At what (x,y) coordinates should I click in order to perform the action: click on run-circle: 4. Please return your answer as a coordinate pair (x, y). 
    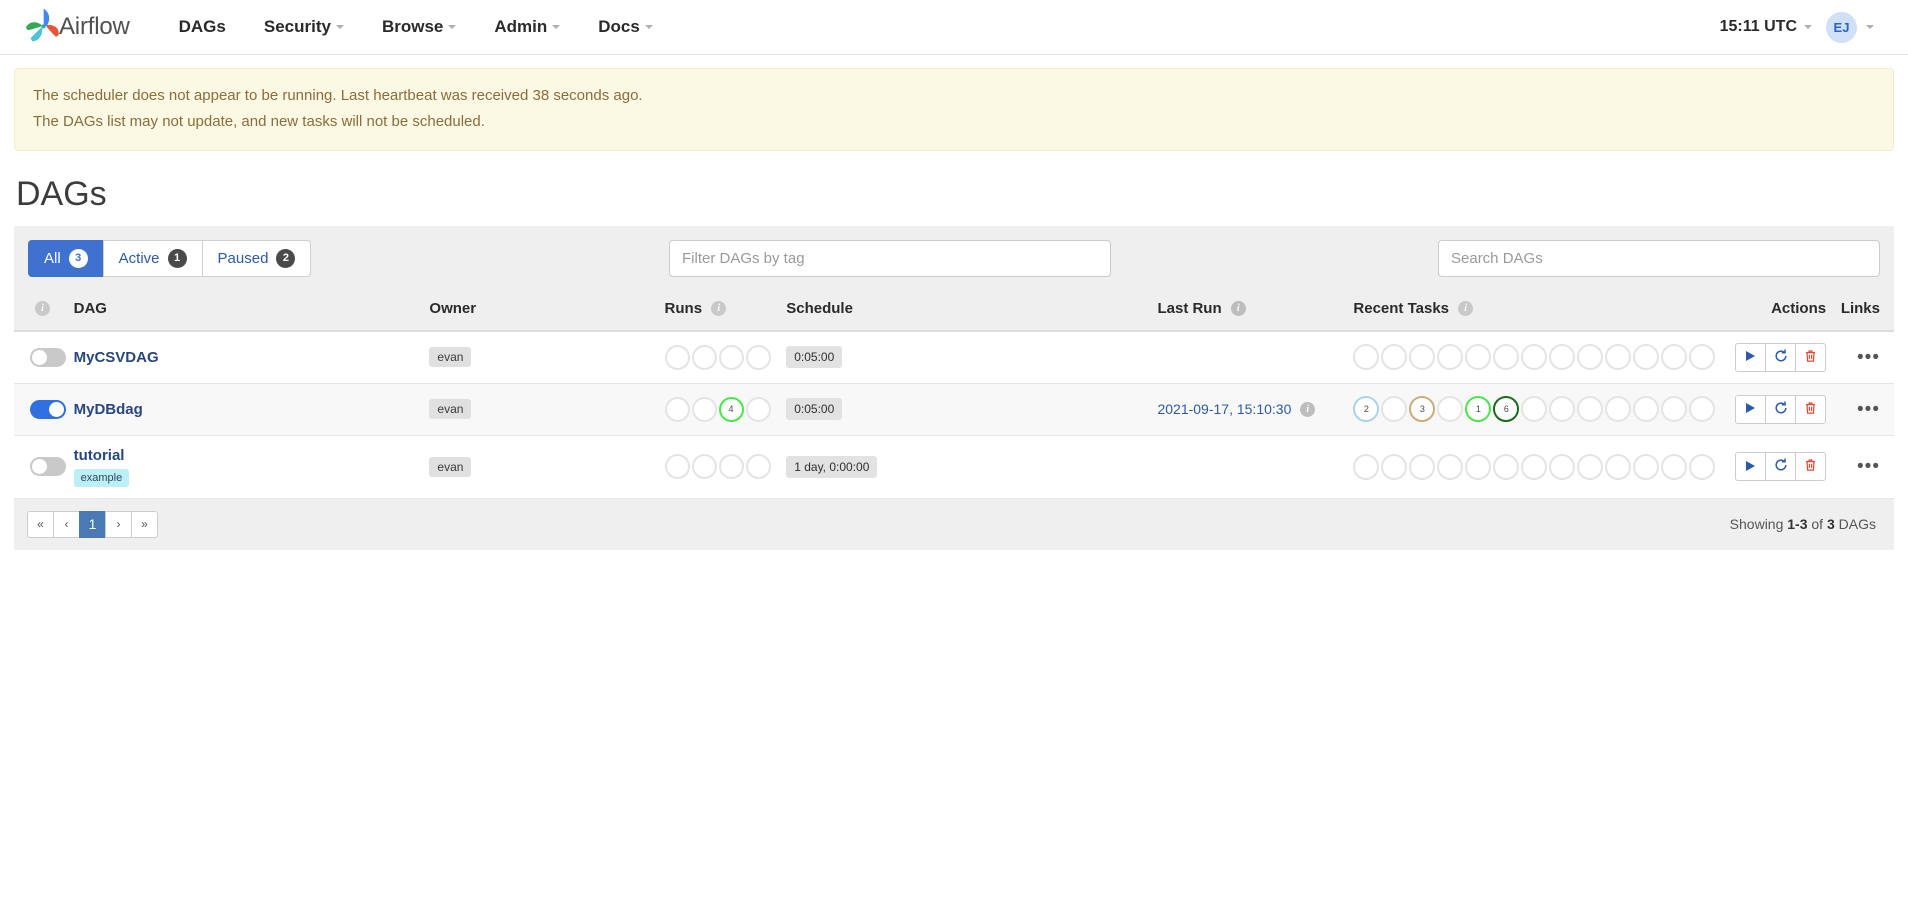
    Looking at the image, I should click on (731, 409).